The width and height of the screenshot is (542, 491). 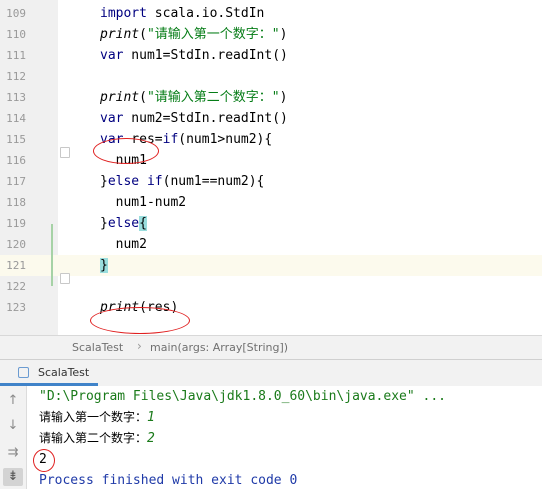 I want to click on breadcrumb: ScalaTest › main(args: Array[String]), so click(x=271, y=347).